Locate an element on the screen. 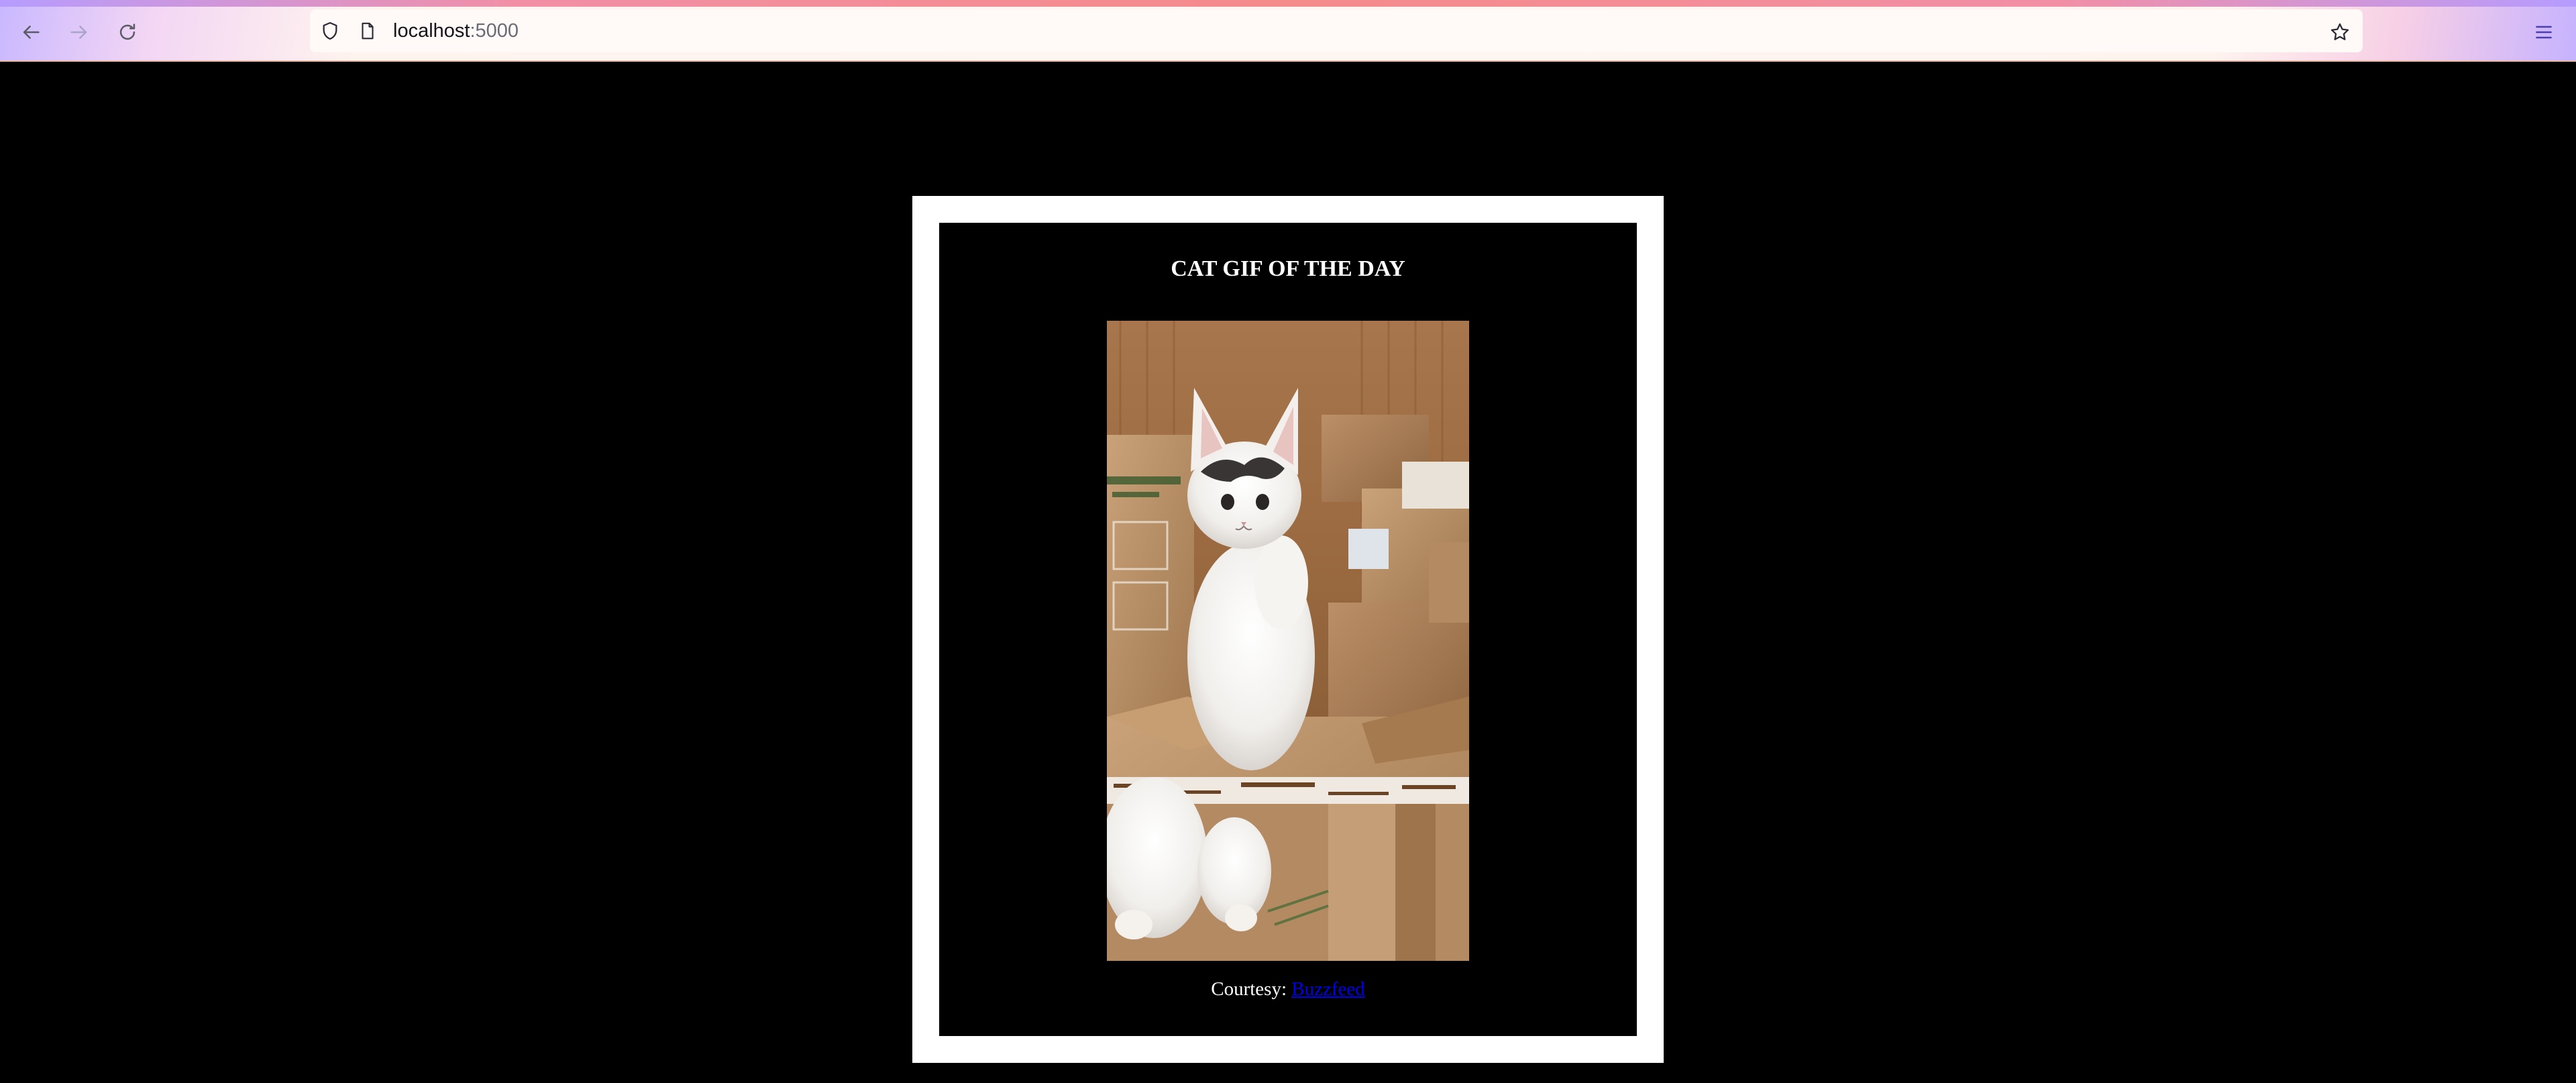  forward-button is located at coordinates (79, 32).